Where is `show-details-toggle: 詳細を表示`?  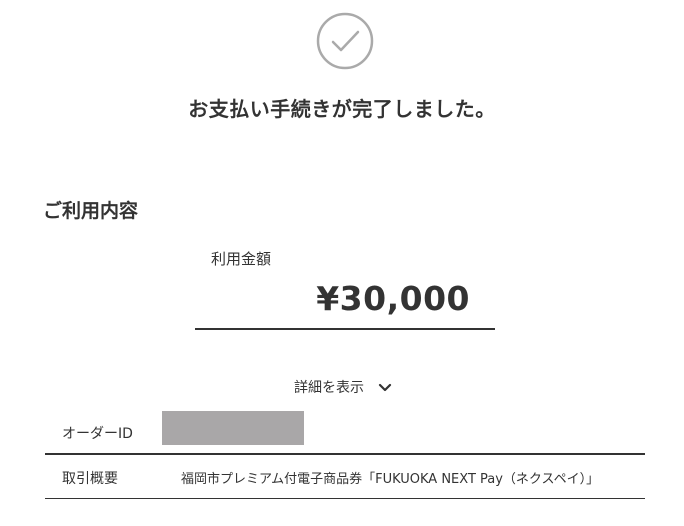
show-details-toggle: 詳細を表示 is located at coordinates (343, 387).